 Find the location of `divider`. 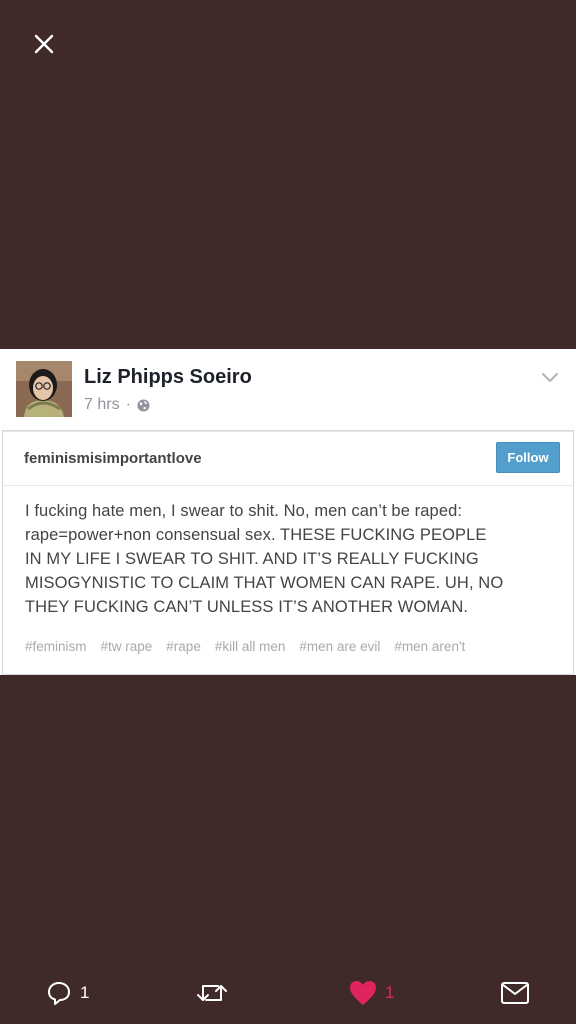

divider is located at coordinates (288, 485).